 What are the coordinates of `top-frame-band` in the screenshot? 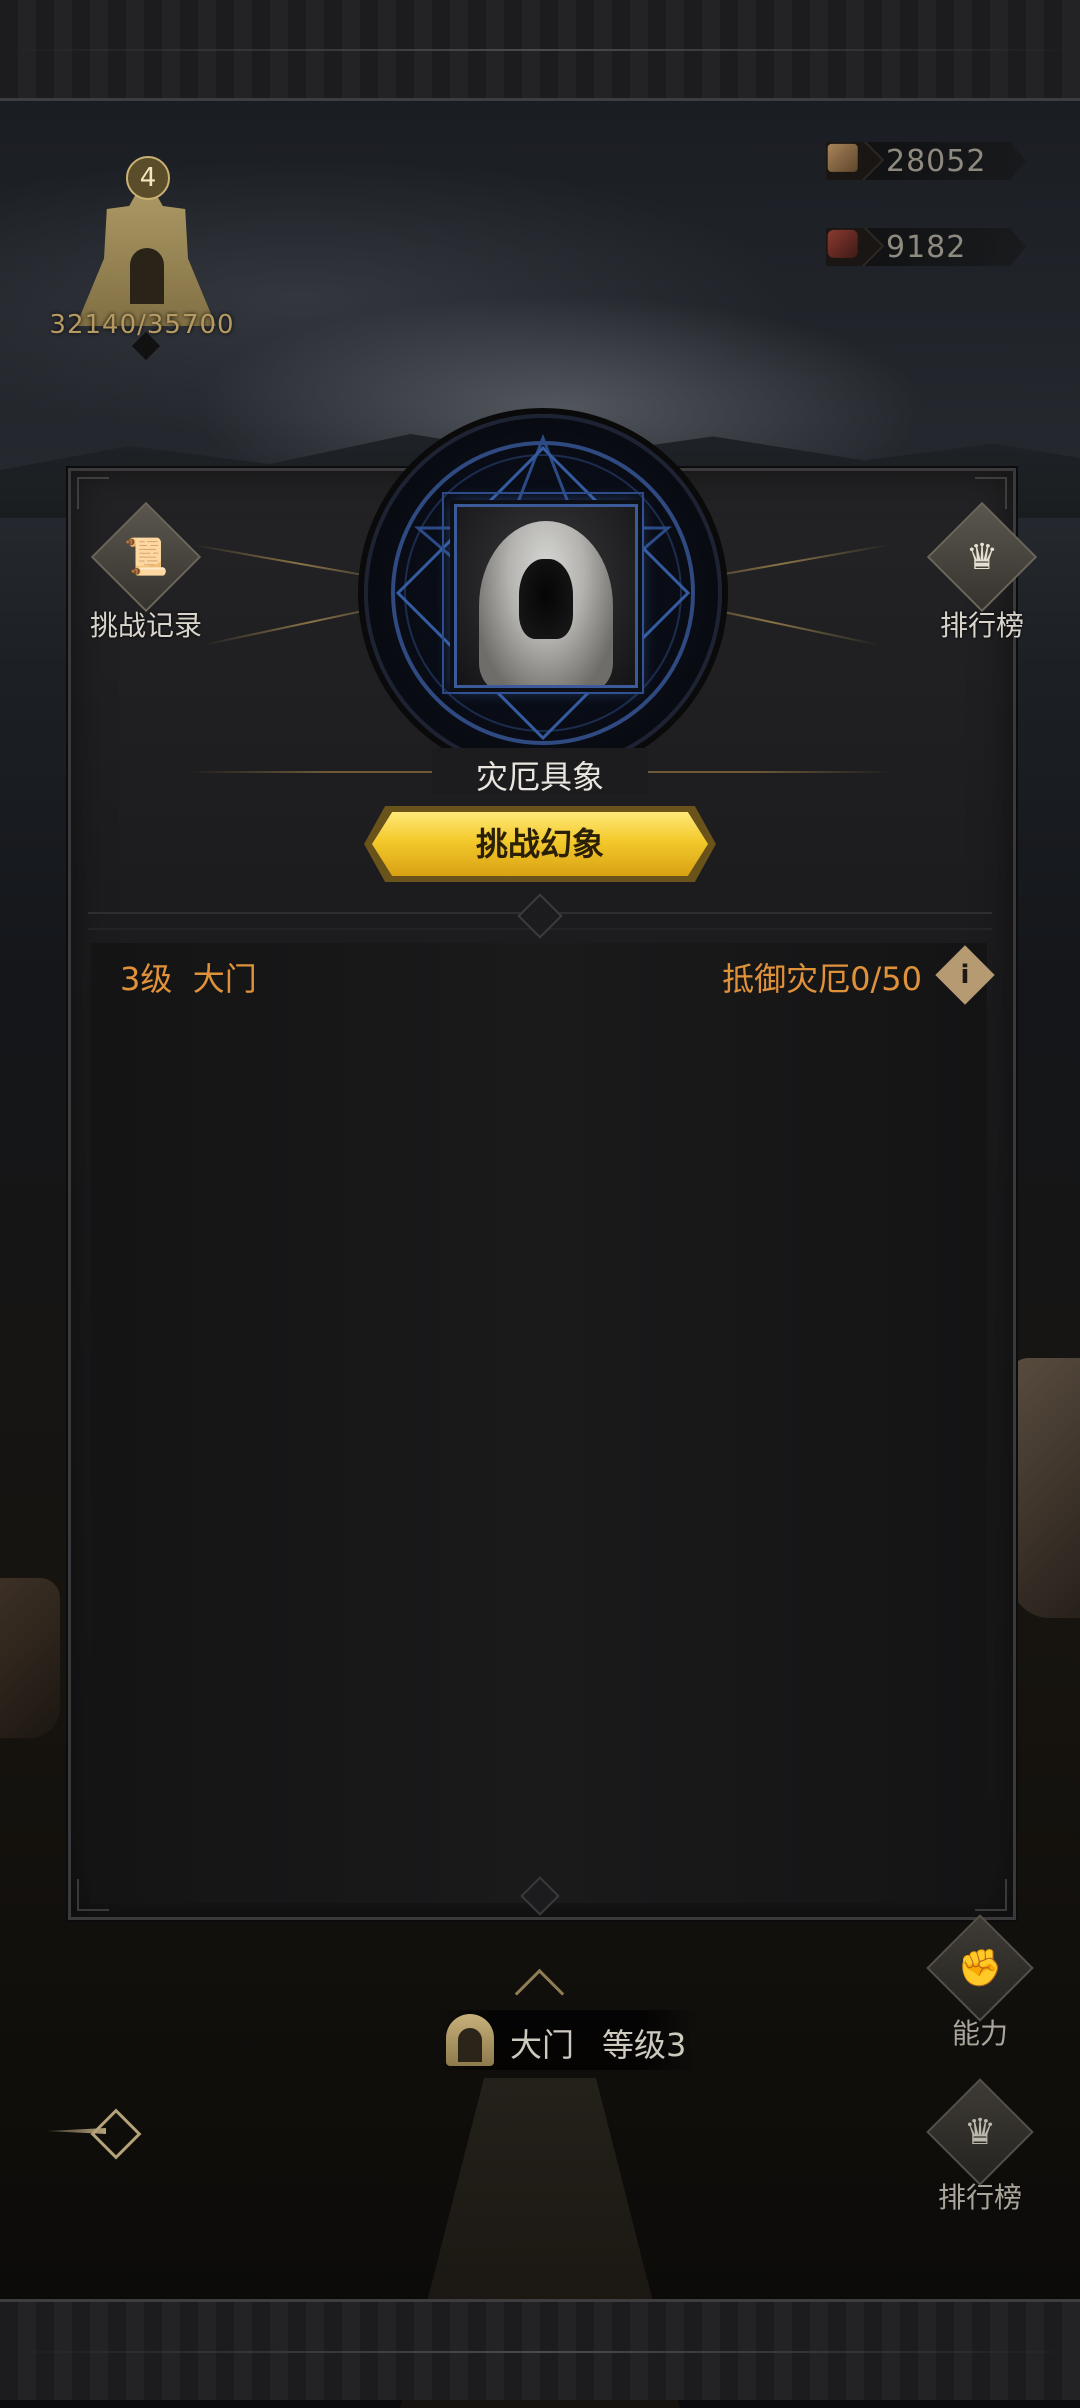 It's located at (540, 50).